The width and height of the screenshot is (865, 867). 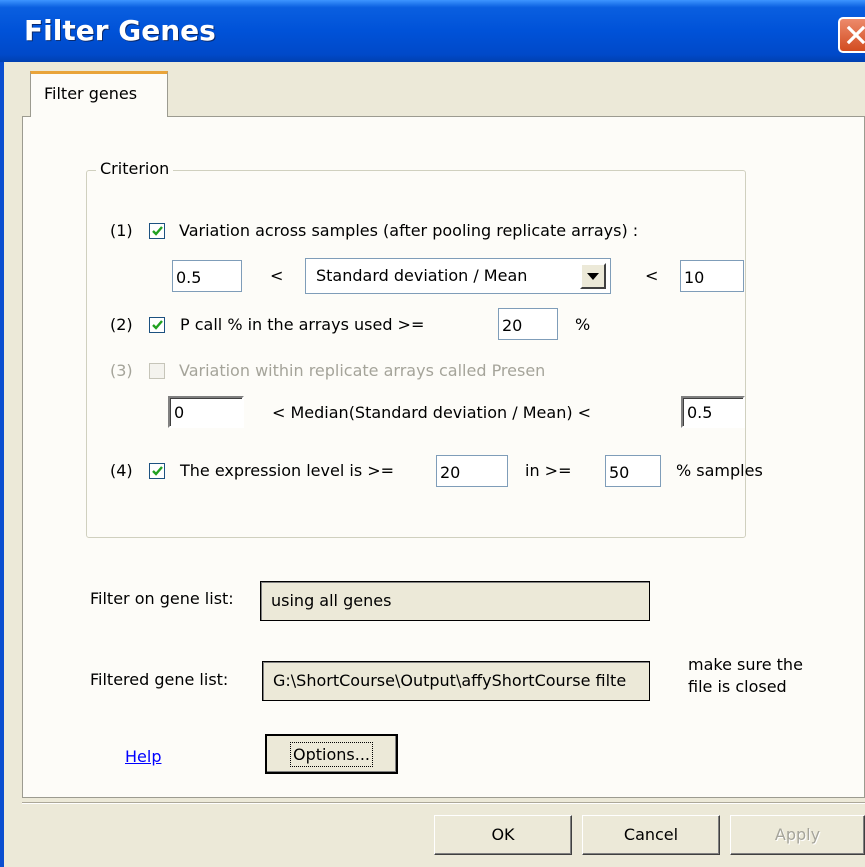 I want to click on variation-measure-value: Standard deviation / Mean, so click(x=422, y=275).